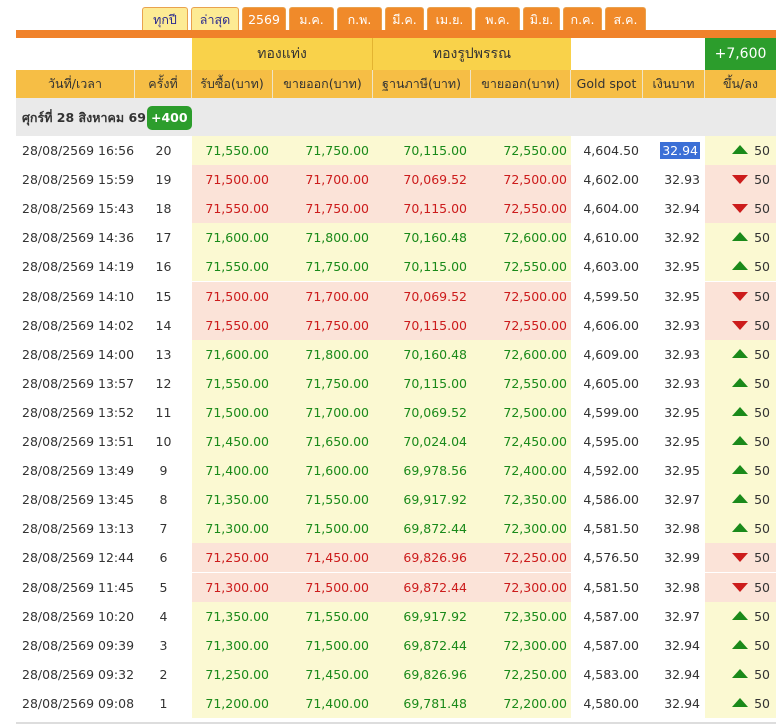 This screenshot has width=782, height=726. Describe the element at coordinates (422, 645) in the screenshot. I see `cell-ornament-base: 69,872.44` at that location.